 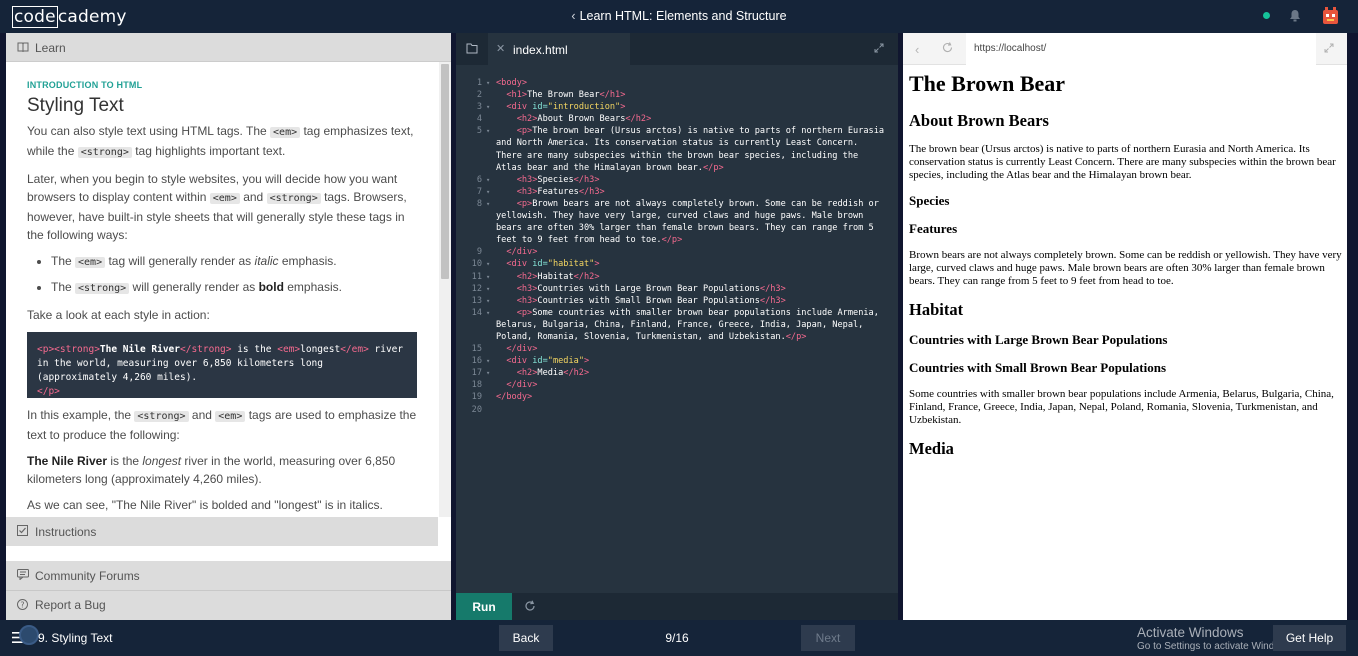 What do you see at coordinates (677, 107) in the screenshot?
I see `code-line: 3 ▾ <div id="introduction">` at bounding box center [677, 107].